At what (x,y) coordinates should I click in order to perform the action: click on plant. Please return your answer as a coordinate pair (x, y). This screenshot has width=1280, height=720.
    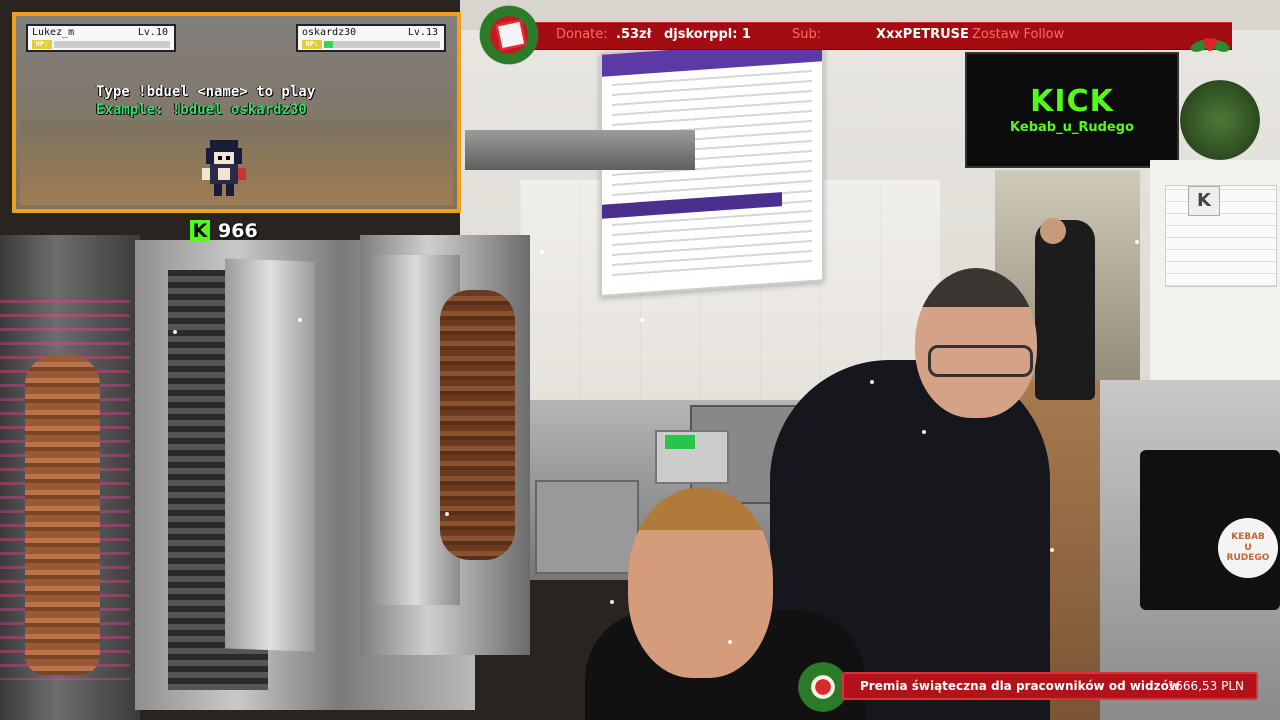
    Looking at the image, I should click on (1220, 120).